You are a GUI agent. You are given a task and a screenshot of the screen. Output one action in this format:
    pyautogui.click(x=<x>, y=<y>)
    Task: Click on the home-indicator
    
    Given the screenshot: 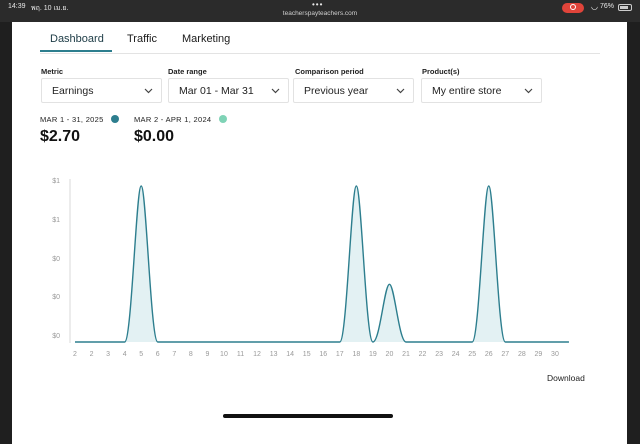 What is the action you would take?
    pyautogui.click(x=308, y=416)
    